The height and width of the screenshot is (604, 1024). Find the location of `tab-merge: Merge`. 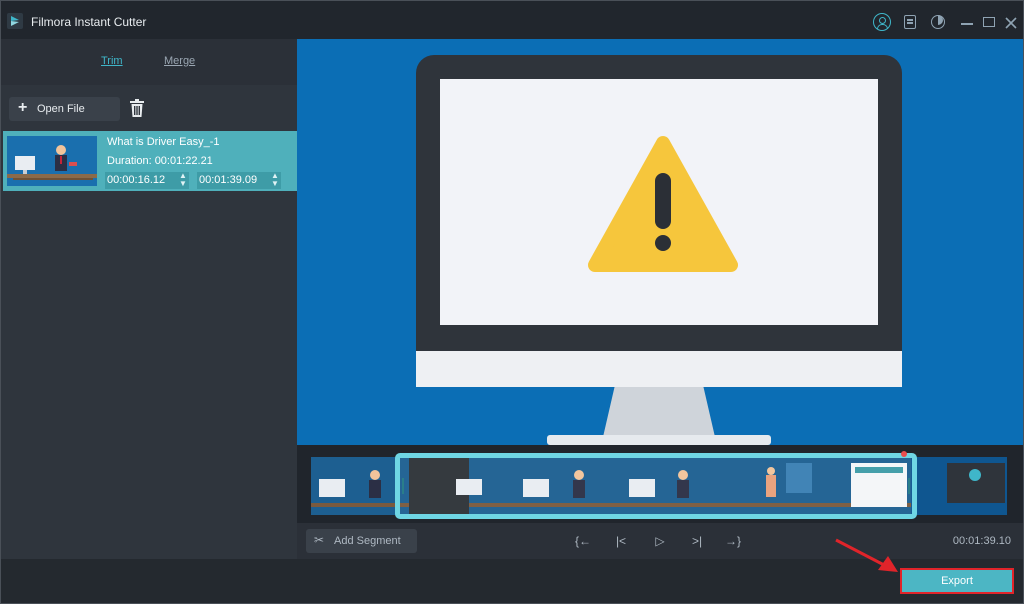

tab-merge: Merge is located at coordinates (179, 61).